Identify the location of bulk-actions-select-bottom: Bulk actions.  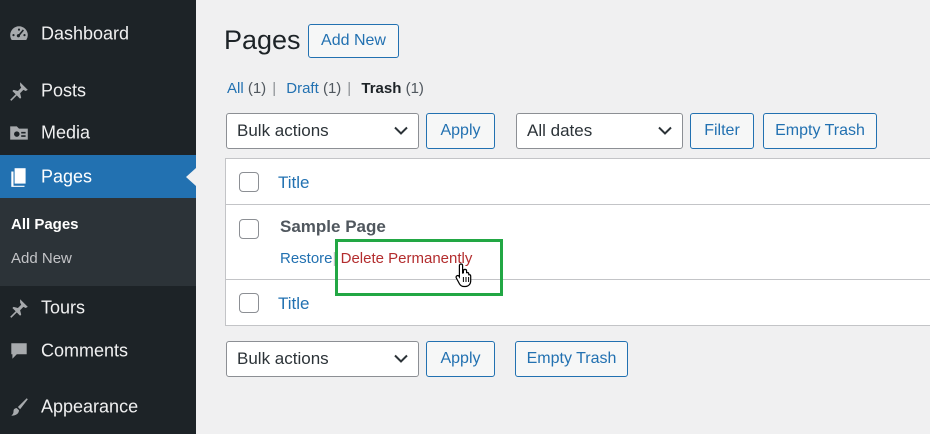
(322, 359).